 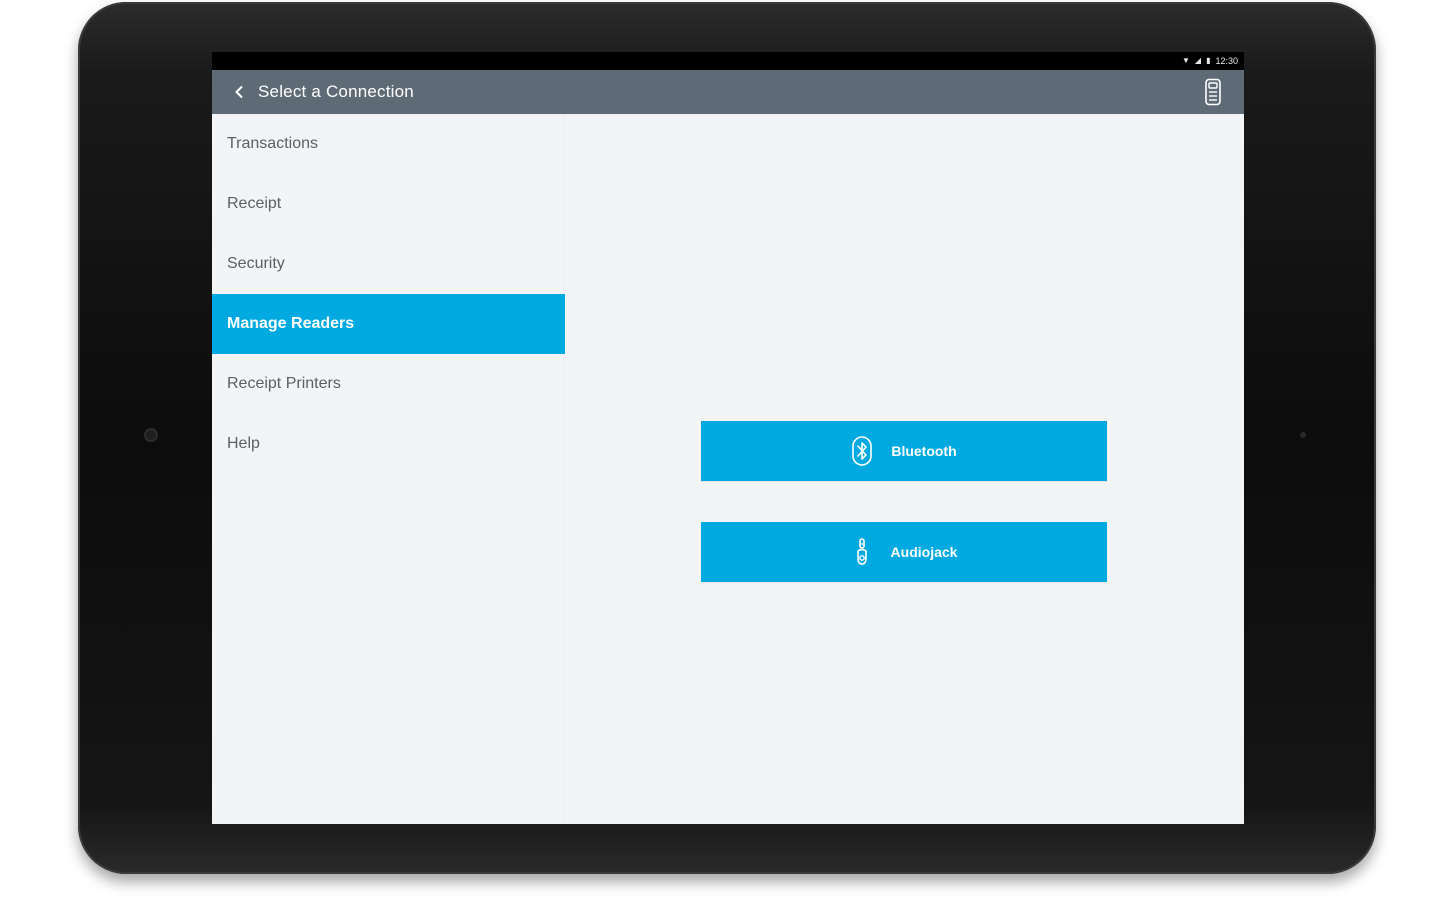 What do you see at coordinates (336, 91) in the screenshot?
I see `page-title: Select a Connection` at bounding box center [336, 91].